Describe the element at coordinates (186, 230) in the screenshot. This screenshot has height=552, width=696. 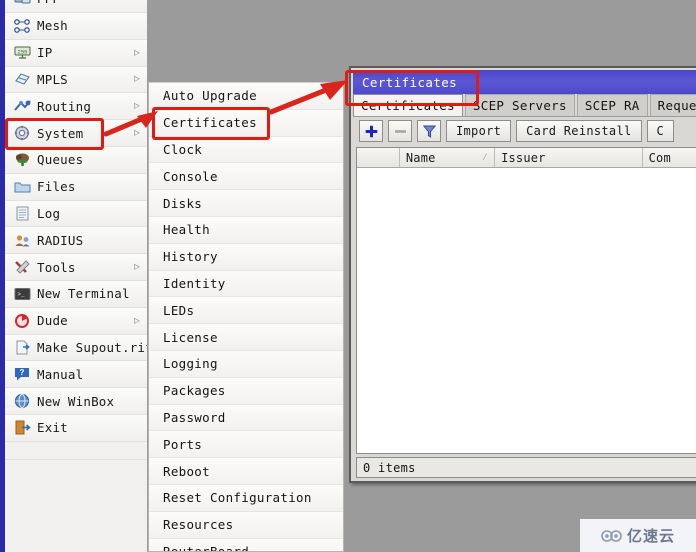
I see `submenu-item-label: Health` at that location.